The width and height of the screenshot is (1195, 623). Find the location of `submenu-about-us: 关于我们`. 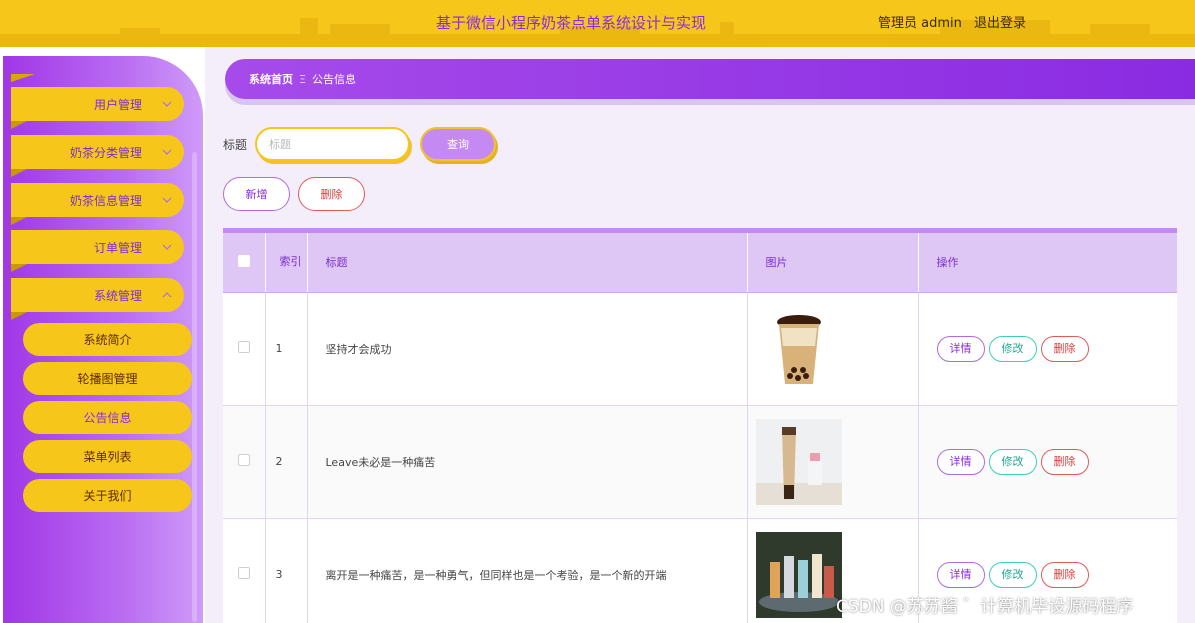

submenu-about-us: 关于我们 is located at coordinates (107, 495).